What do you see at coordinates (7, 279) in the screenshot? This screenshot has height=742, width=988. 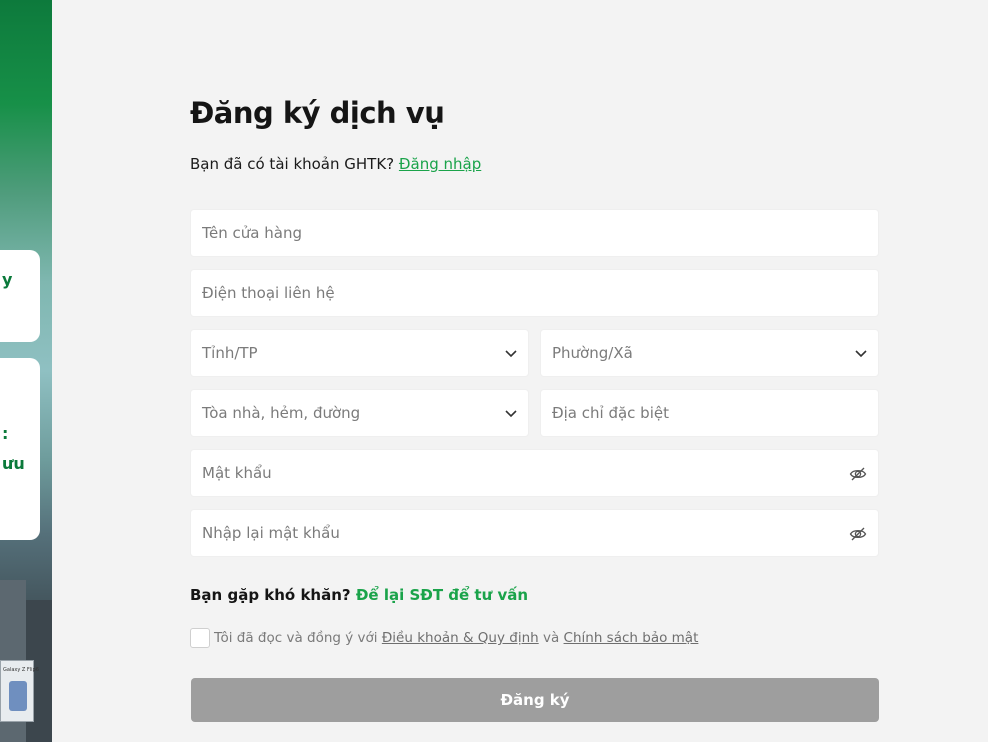 I see `promo-card-text: y` at bounding box center [7, 279].